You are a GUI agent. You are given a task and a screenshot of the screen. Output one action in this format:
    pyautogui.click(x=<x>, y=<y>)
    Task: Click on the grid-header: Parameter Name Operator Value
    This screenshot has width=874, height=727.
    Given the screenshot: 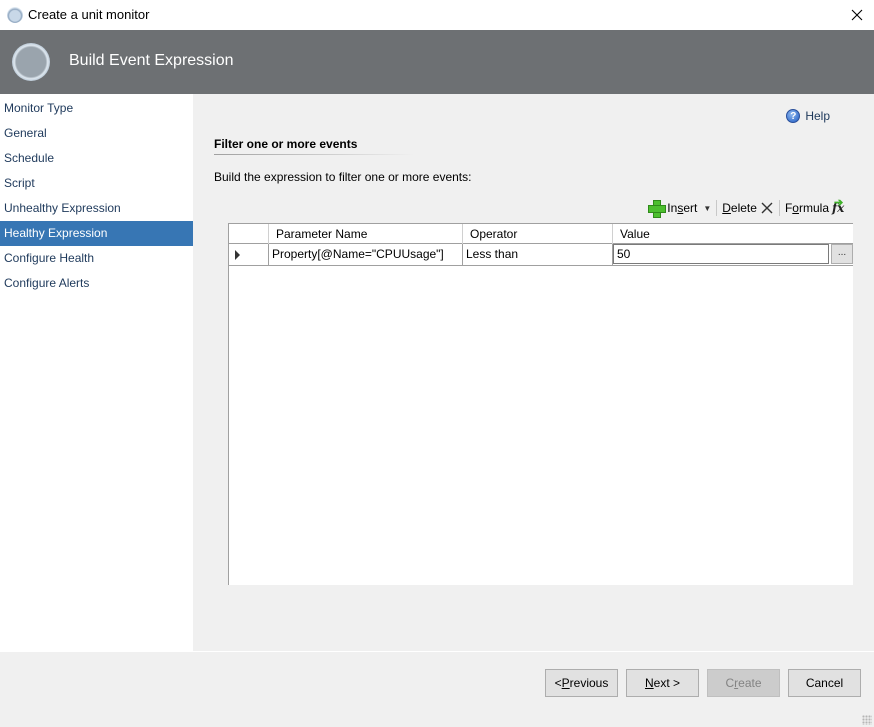 What is the action you would take?
    pyautogui.click(x=541, y=234)
    